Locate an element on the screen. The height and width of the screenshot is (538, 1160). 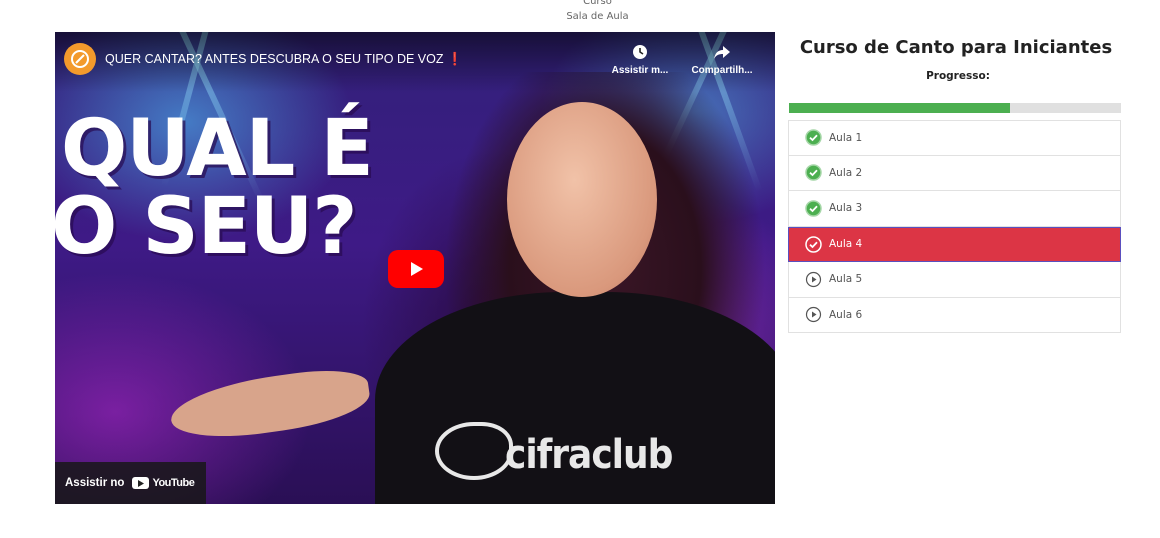
breadcrumb: Curso Sala de Aula is located at coordinates (580, 12).